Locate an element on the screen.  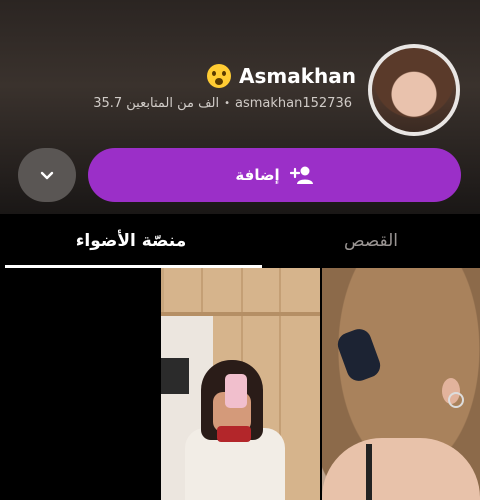
add-button-label: إضافة is located at coordinates (257, 175).